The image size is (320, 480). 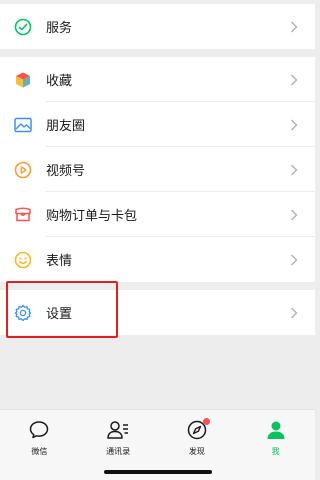 I want to click on menu-item-label: 设置, so click(x=59, y=314).